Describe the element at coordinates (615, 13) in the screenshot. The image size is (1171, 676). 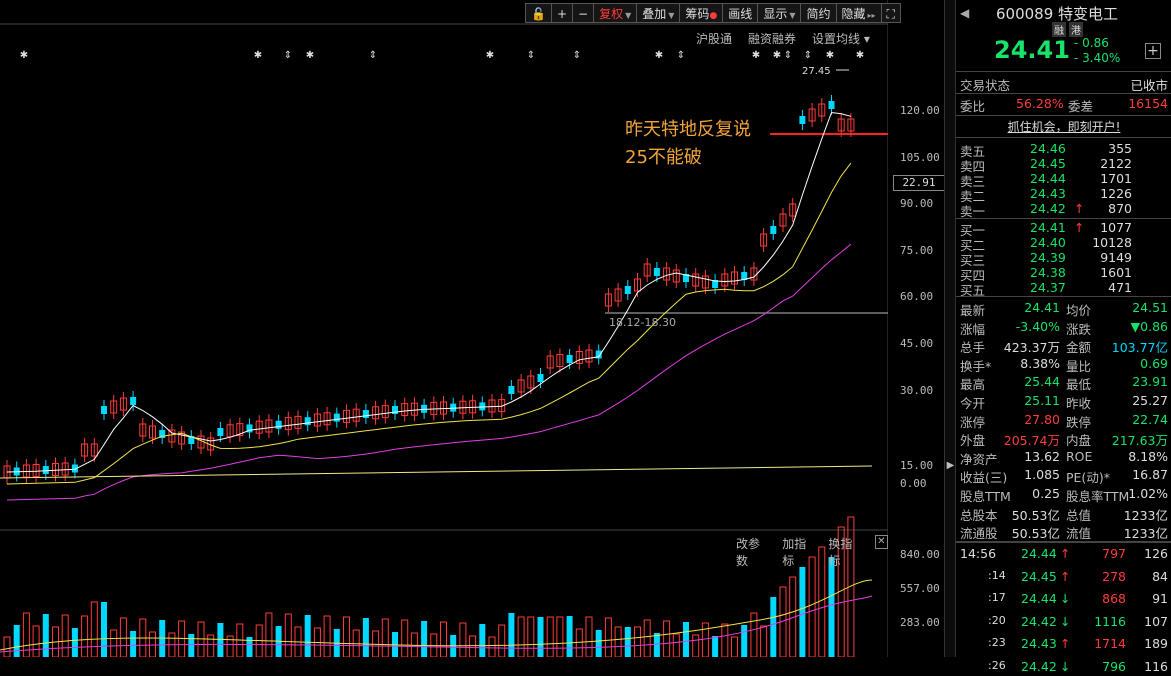
I see `fuquan-button: 复权 ▼` at that location.